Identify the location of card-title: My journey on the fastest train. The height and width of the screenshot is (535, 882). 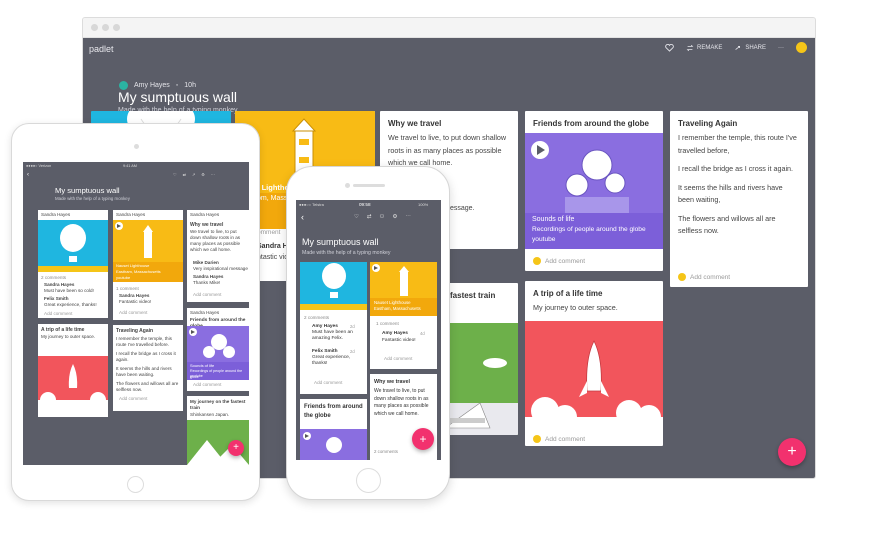
(218, 404).